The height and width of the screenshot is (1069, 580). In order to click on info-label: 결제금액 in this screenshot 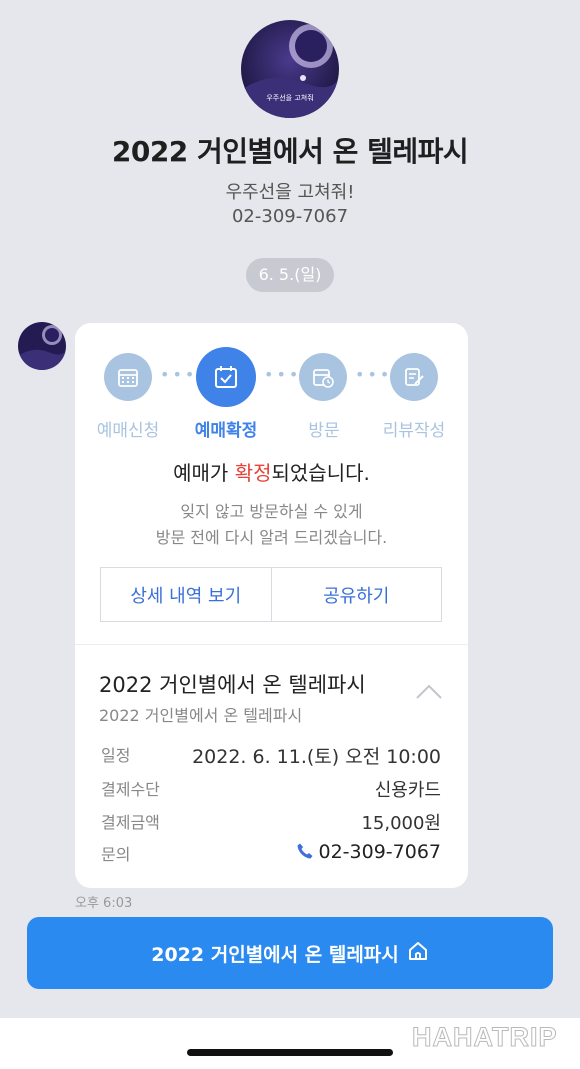, I will do `click(130, 822)`.